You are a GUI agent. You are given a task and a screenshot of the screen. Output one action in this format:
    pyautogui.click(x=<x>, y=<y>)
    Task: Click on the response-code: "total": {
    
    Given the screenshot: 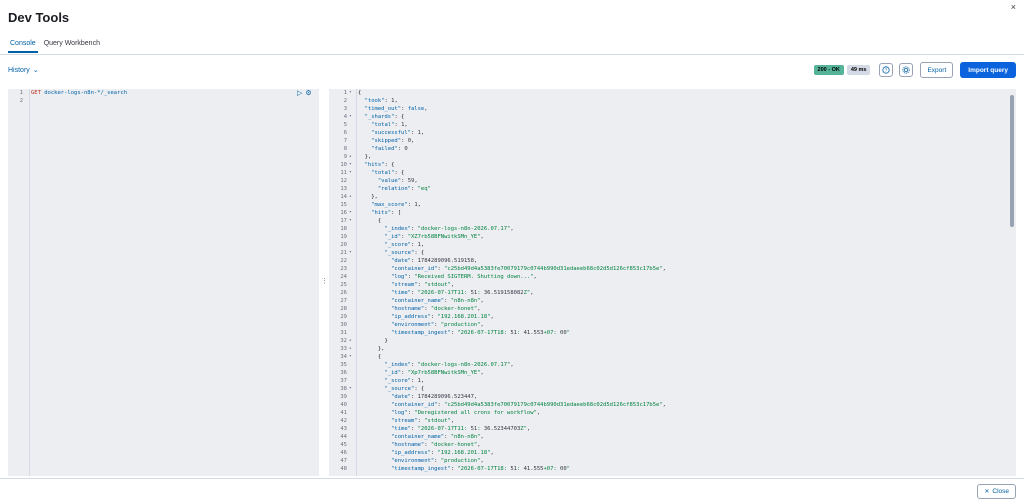 What is the action you would take?
    pyautogui.click(x=388, y=173)
    